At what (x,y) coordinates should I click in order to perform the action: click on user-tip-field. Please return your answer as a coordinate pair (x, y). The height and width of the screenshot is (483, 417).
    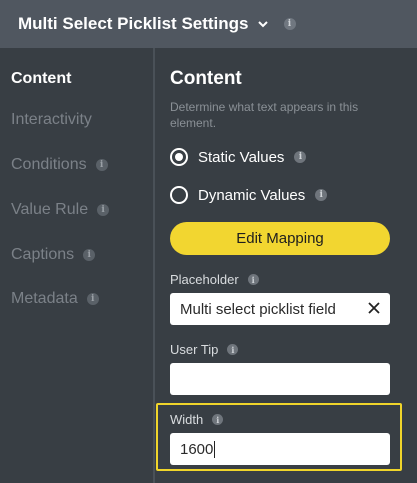
    Looking at the image, I should click on (280, 379).